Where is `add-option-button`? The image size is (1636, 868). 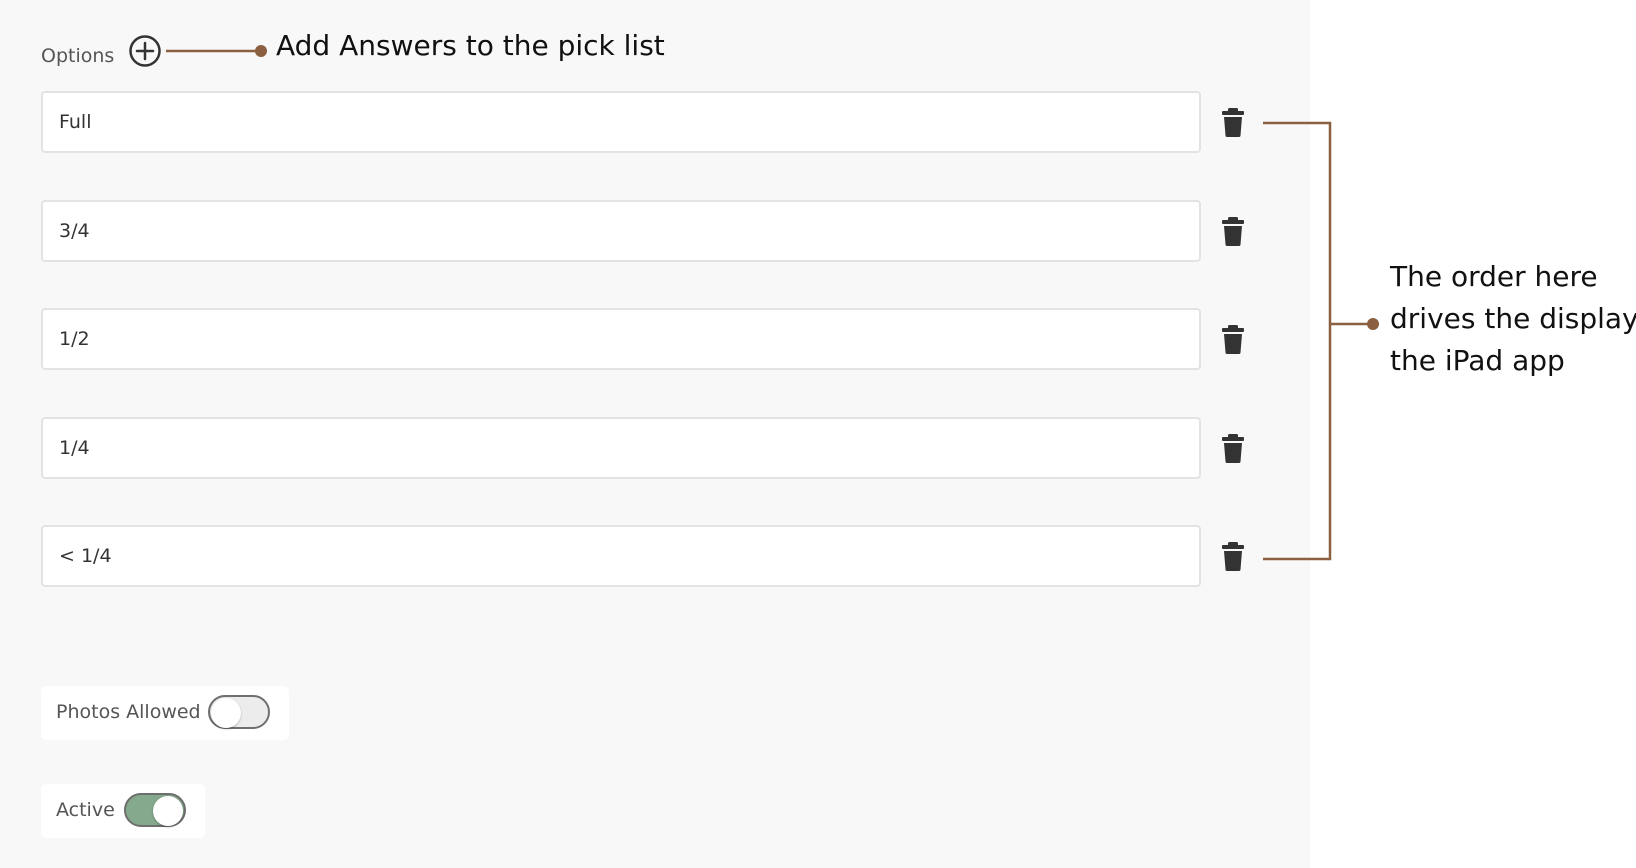 add-option-button is located at coordinates (145, 51).